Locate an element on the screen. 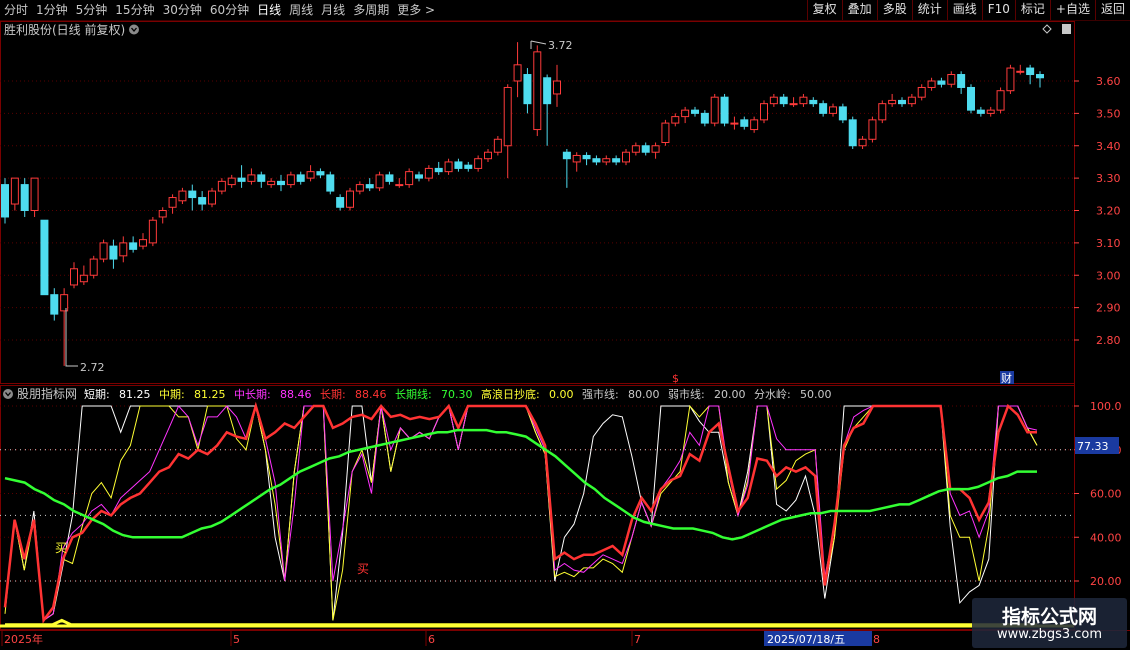  buy-mark-2: 买 is located at coordinates (363, 569).